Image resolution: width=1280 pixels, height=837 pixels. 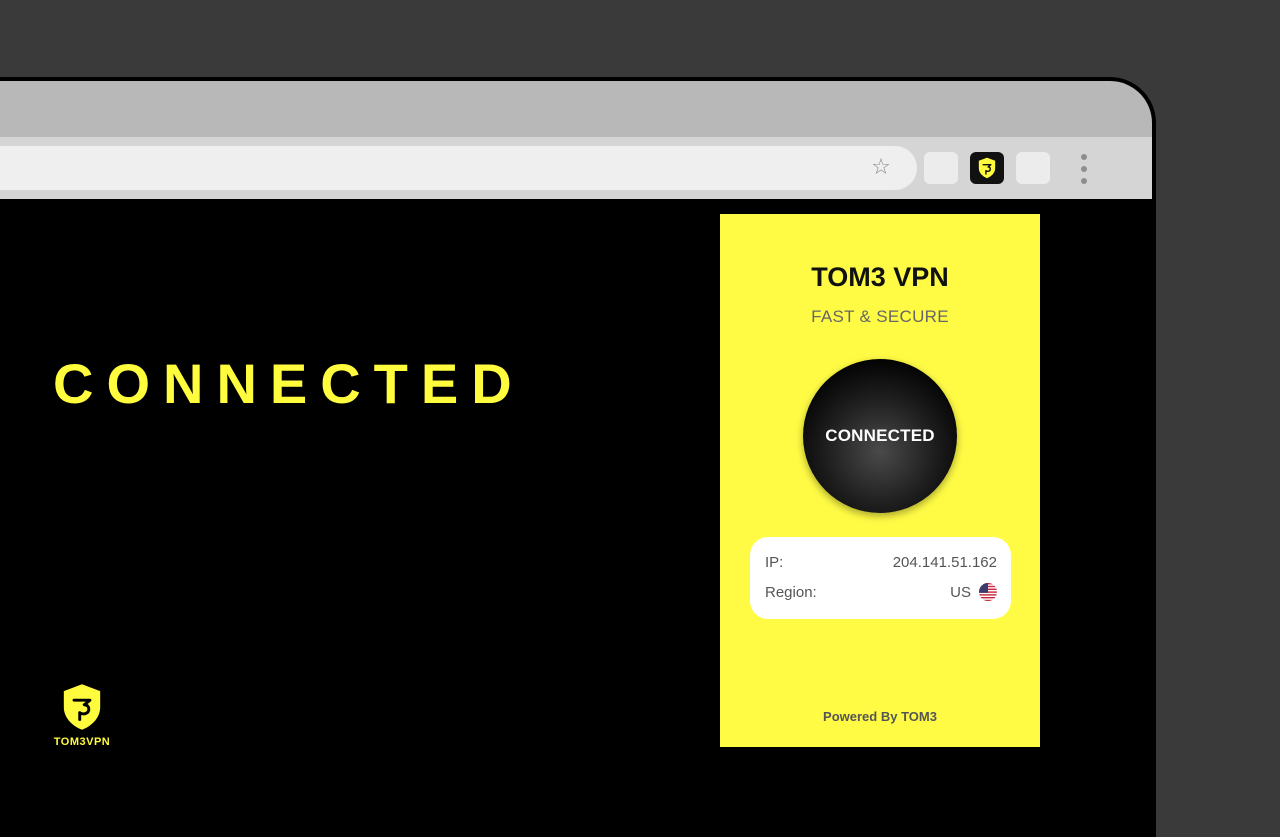 I want to click on brand-logo-label: TOM3VPN, so click(x=82, y=742).